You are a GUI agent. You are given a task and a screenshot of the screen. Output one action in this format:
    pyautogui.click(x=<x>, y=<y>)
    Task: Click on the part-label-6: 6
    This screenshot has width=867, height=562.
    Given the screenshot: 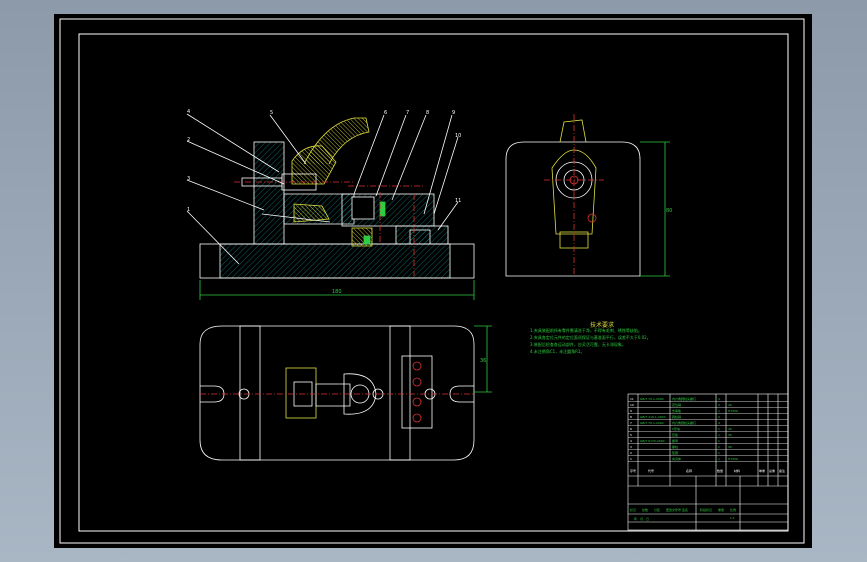 What is the action you would take?
    pyautogui.click(x=385, y=113)
    